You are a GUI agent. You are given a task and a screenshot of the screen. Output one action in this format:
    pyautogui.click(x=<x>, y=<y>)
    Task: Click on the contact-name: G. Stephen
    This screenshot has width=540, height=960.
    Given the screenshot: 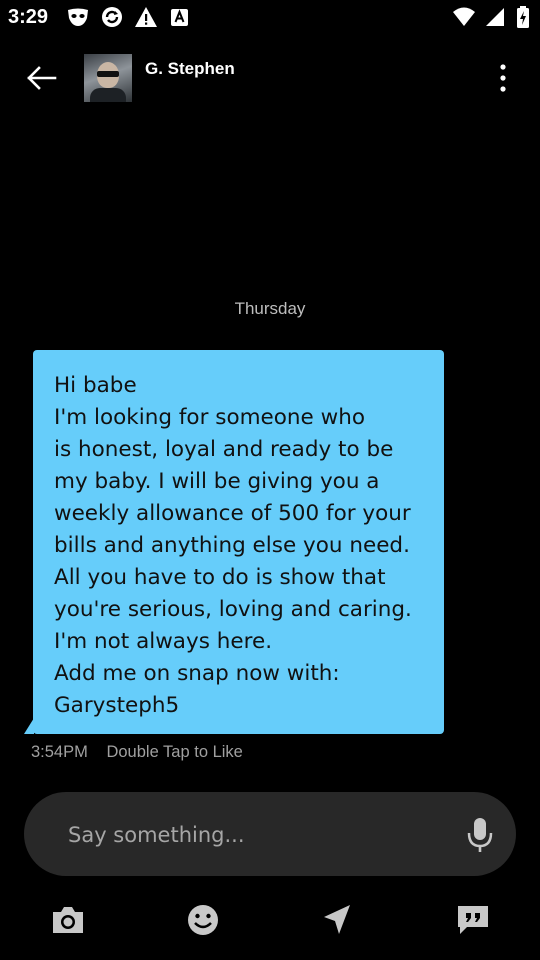 What is the action you would take?
    pyautogui.click(x=190, y=69)
    